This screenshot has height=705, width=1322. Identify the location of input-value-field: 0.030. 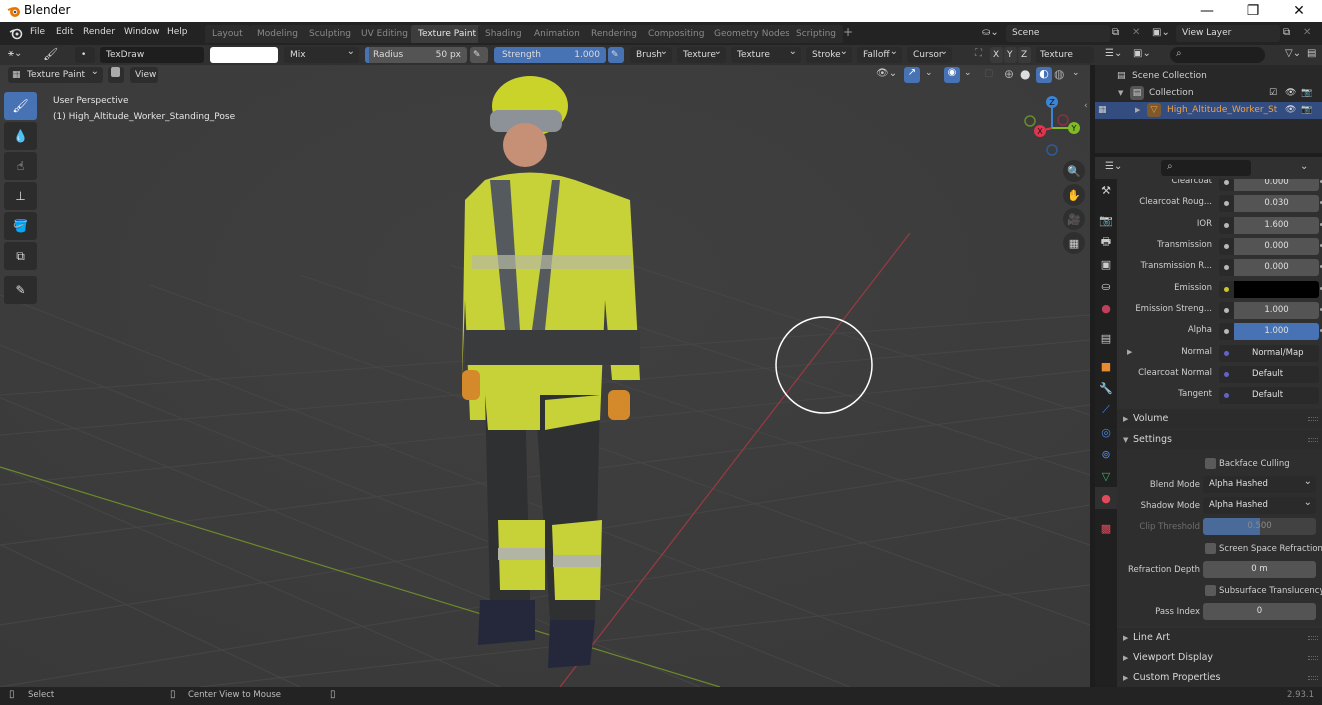
(1276, 203).